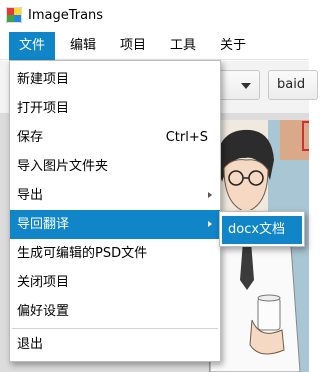  Describe the element at coordinates (63, 166) in the screenshot. I see `menu-item-label: 导入图片文件夹` at that location.